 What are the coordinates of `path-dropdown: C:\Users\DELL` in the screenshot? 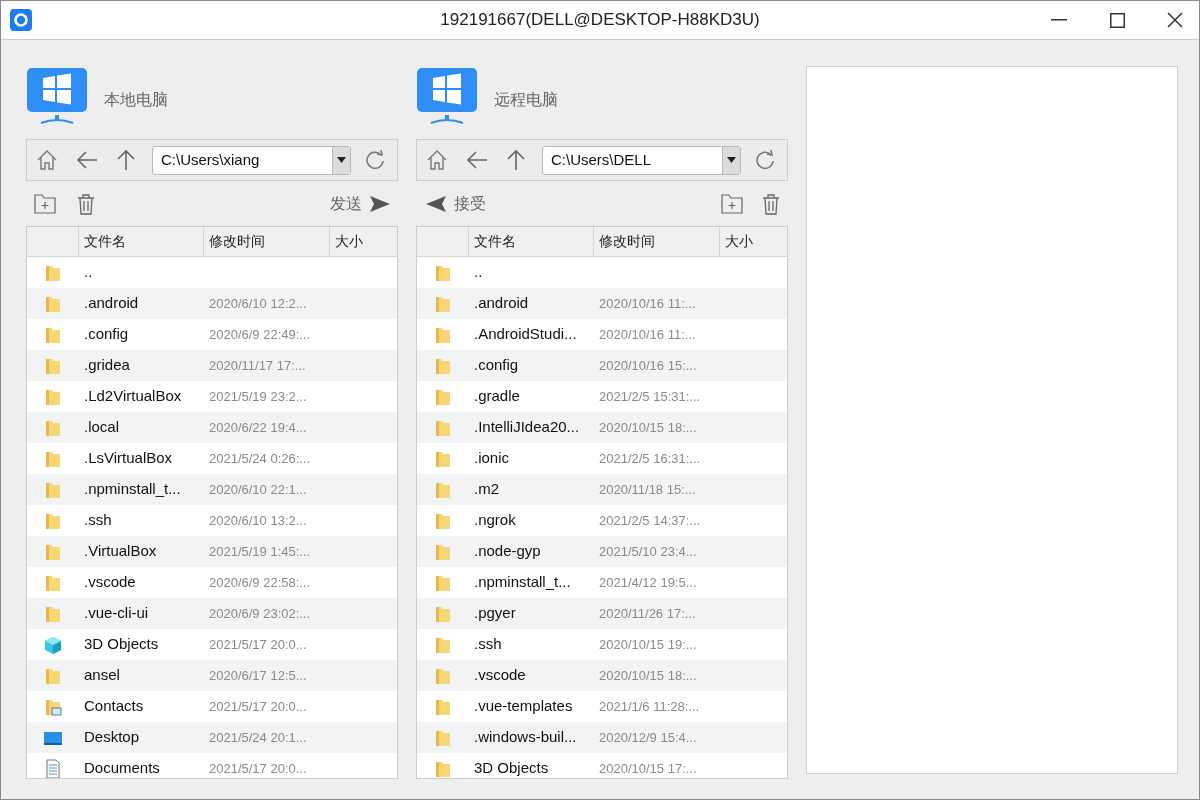 It's located at (641, 160).